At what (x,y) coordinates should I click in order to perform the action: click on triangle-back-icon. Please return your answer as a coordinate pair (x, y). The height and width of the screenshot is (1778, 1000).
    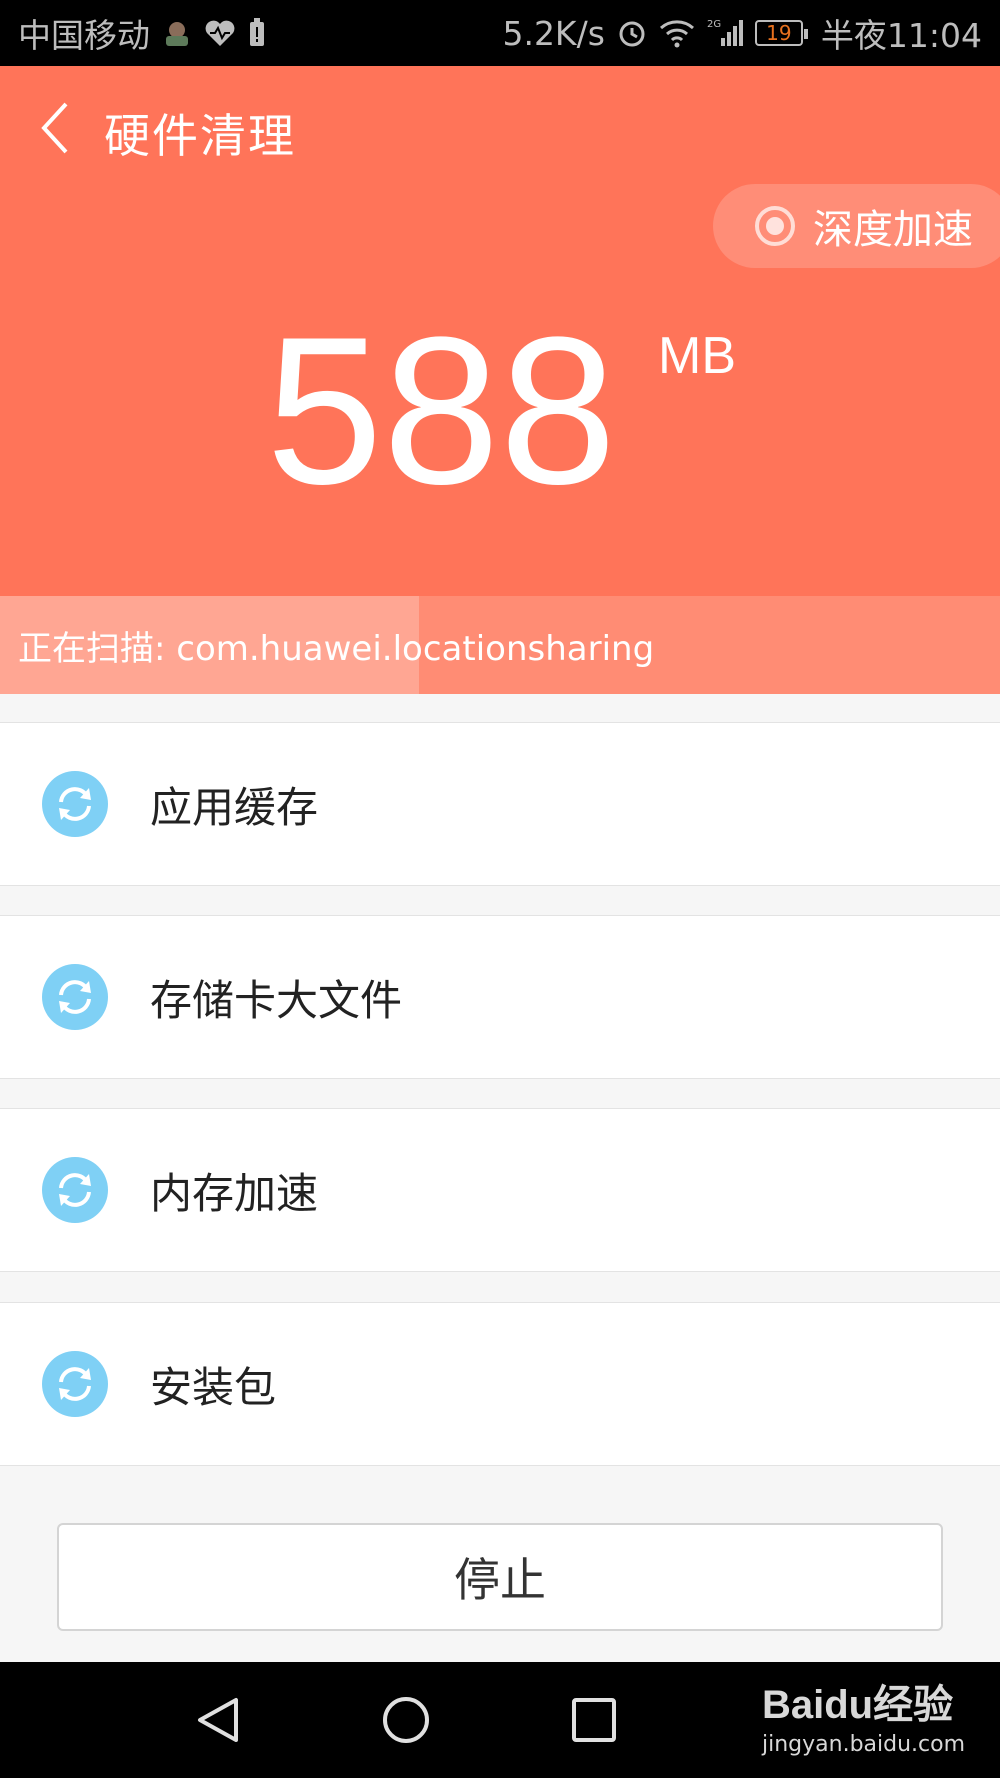
    Looking at the image, I should click on (218, 1720).